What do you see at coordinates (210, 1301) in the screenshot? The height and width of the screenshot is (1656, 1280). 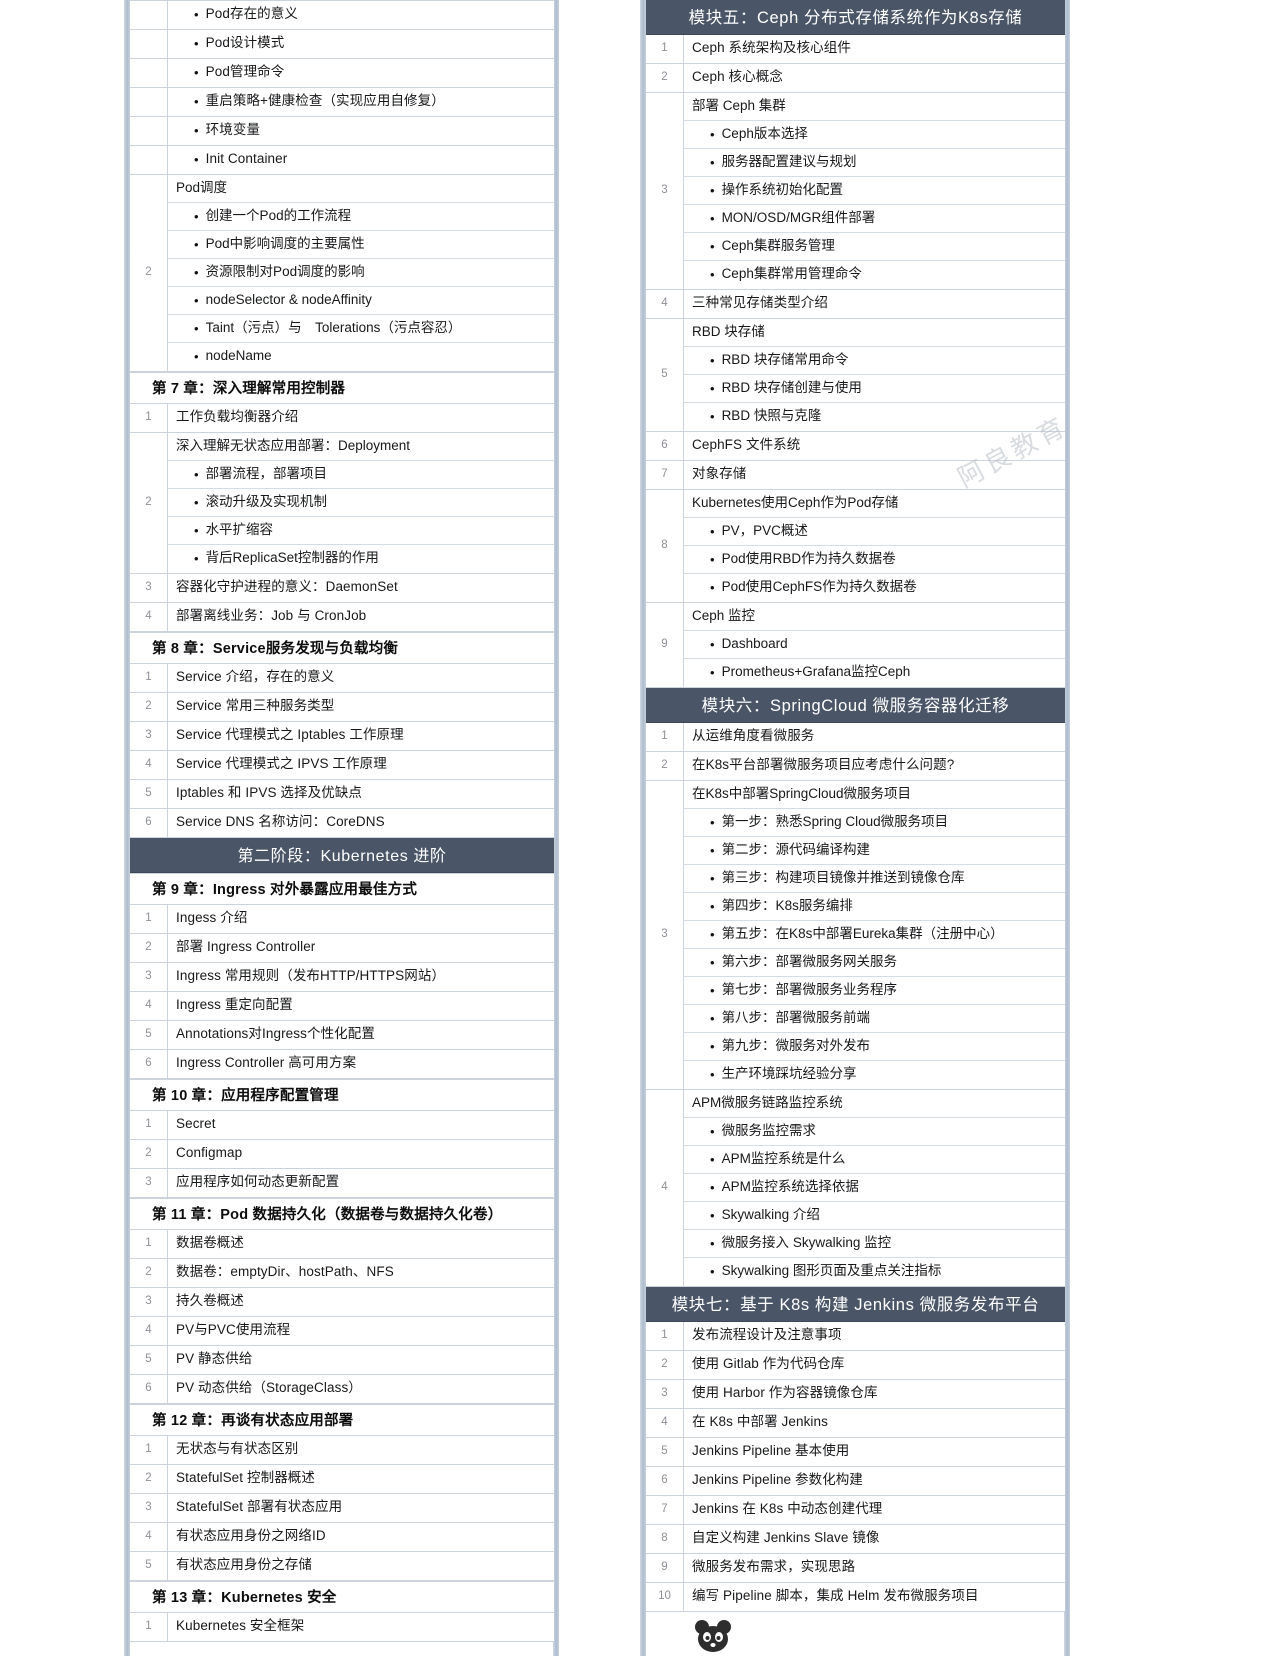 I see `topic-label: 持久卷概述` at bounding box center [210, 1301].